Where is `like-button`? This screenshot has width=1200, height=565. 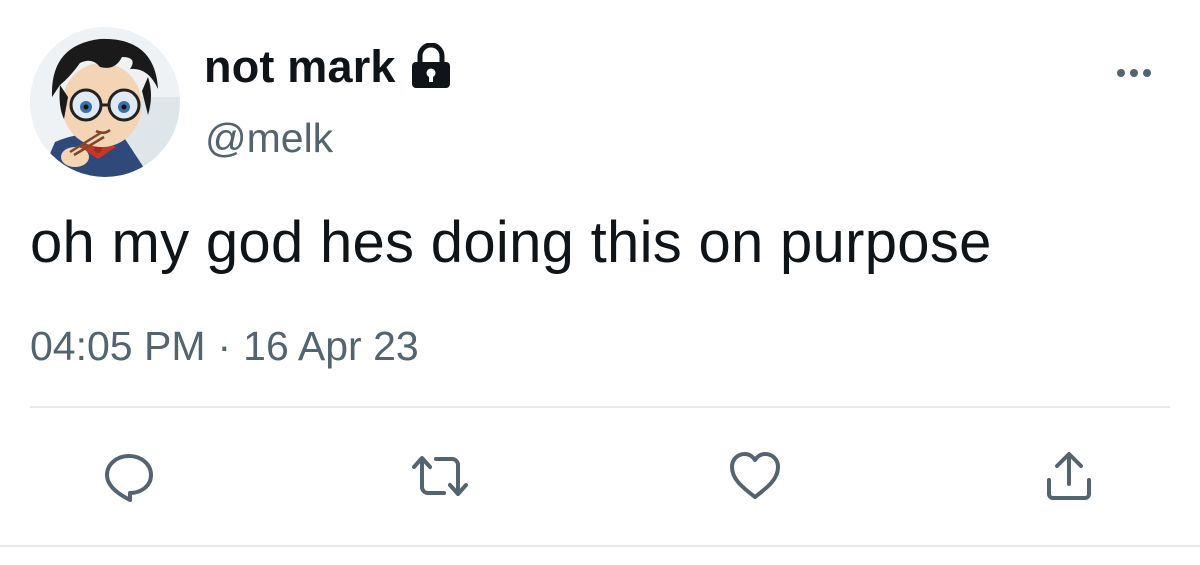 like-button is located at coordinates (755, 476).